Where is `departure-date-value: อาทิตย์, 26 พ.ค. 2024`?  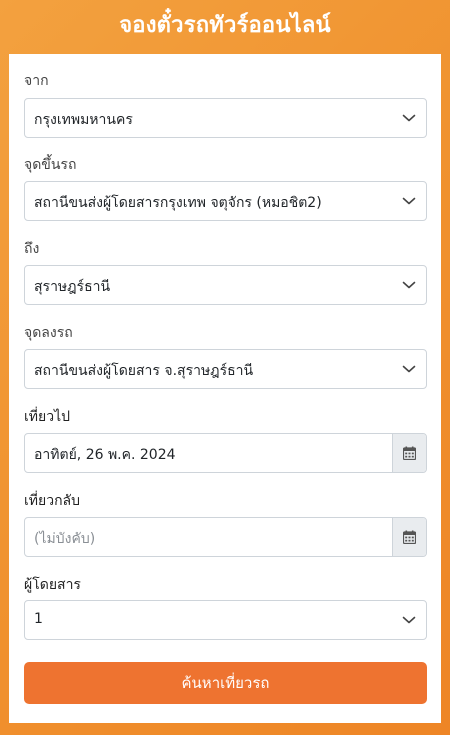 departure-date-value: อาทิตย์, 26 พ.ค. 2024 is located at coordinates (105, 455).